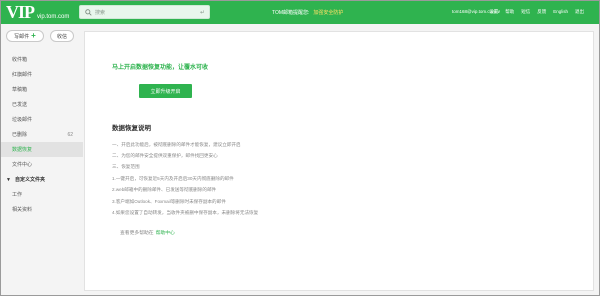 The width and height of the screenshot is (600, 296). I want to click on folder-label: 相关资料, so click(22, 210).